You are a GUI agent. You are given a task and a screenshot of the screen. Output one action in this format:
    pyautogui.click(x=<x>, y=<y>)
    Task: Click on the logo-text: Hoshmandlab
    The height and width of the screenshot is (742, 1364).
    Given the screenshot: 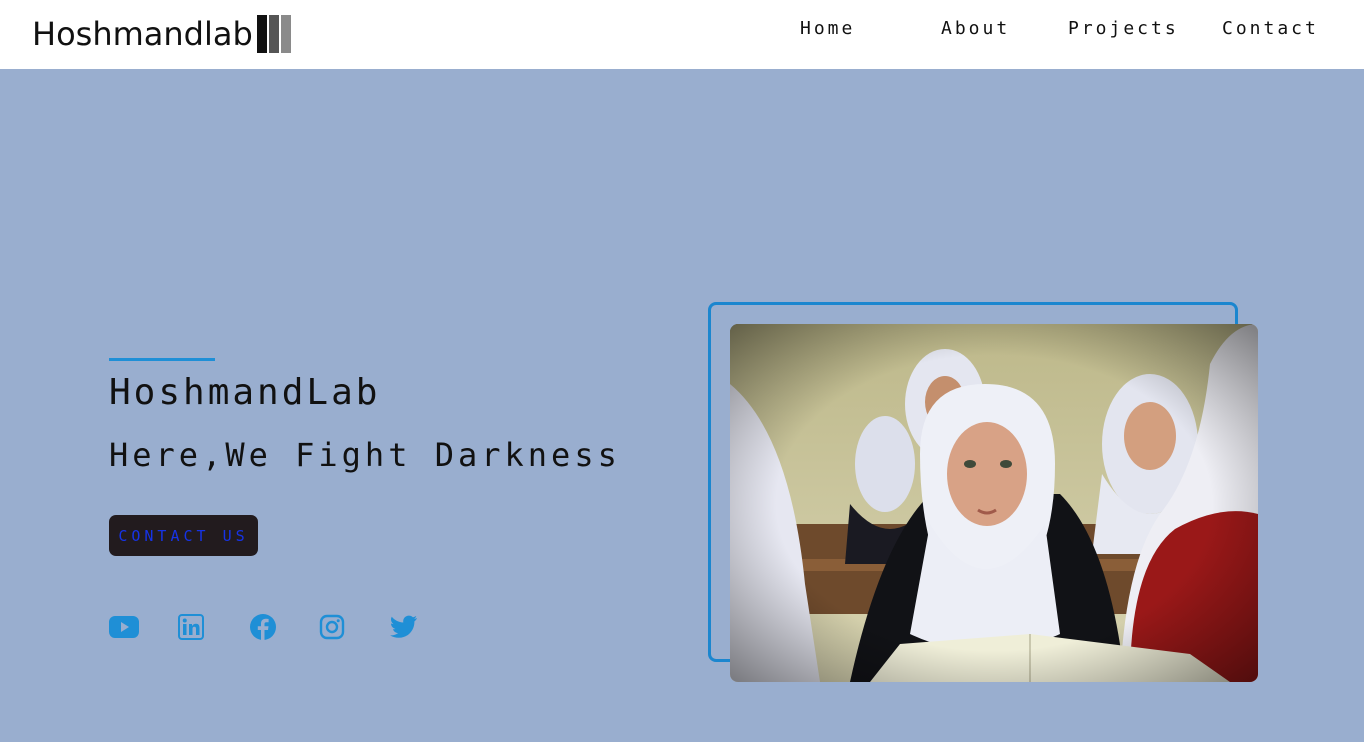 What is the action you would take?
    pyautogui.click(x=142, y=34)
    